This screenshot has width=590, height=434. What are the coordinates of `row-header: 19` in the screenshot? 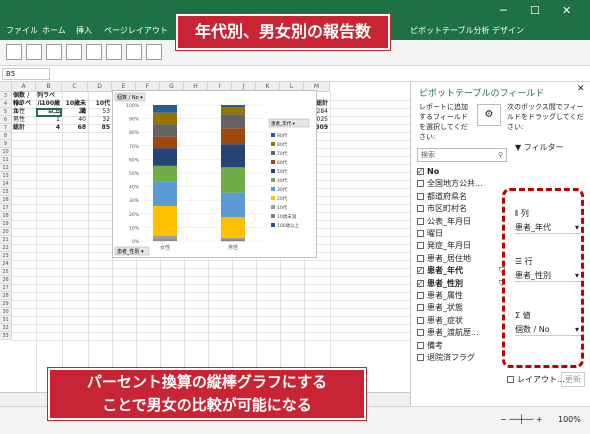 It's located at (6, 224).